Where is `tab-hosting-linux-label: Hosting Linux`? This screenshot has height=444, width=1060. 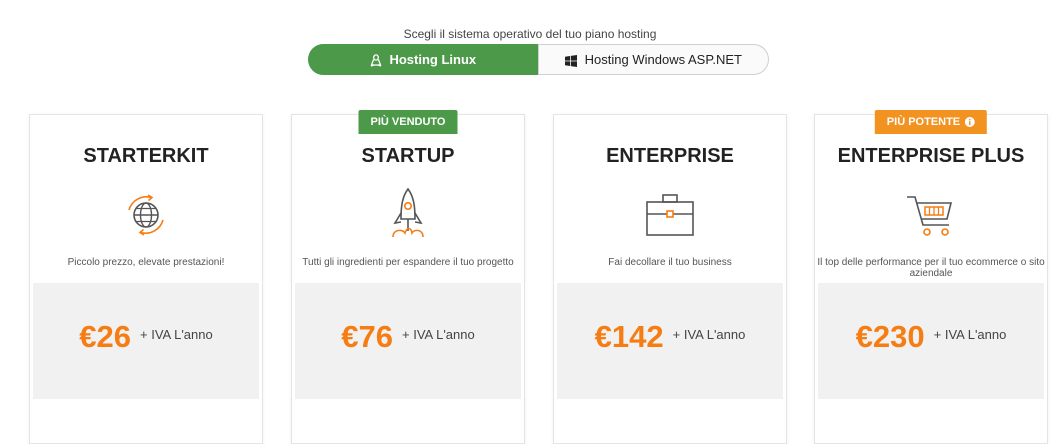 tab-hosting-linux-label: Hosting Linux is located at coordinates (433, 59).